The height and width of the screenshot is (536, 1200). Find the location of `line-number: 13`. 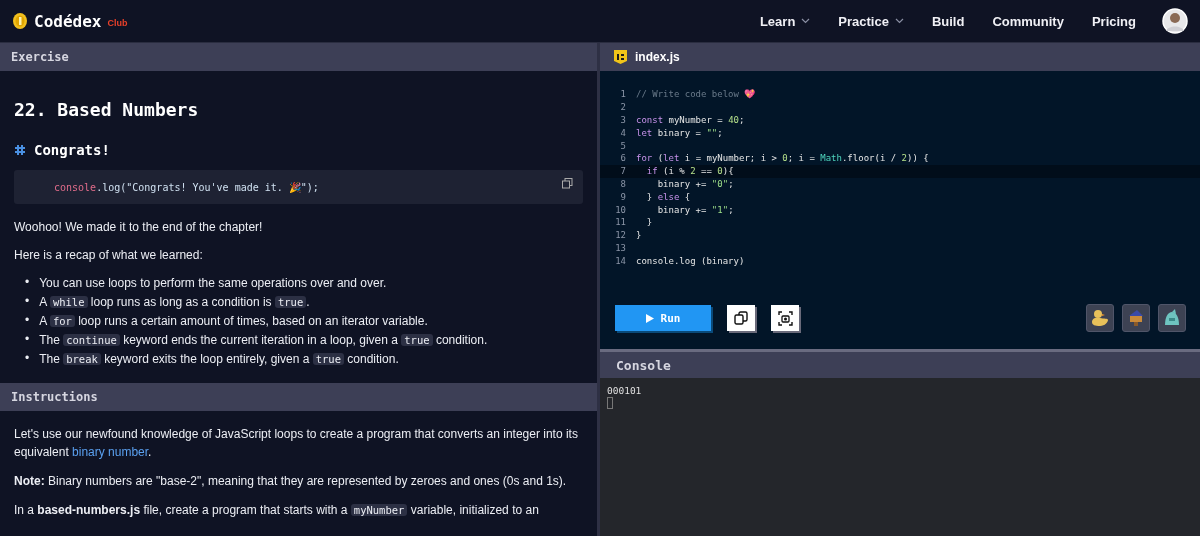

line-number: 13 is located at coordinates (620, 247).